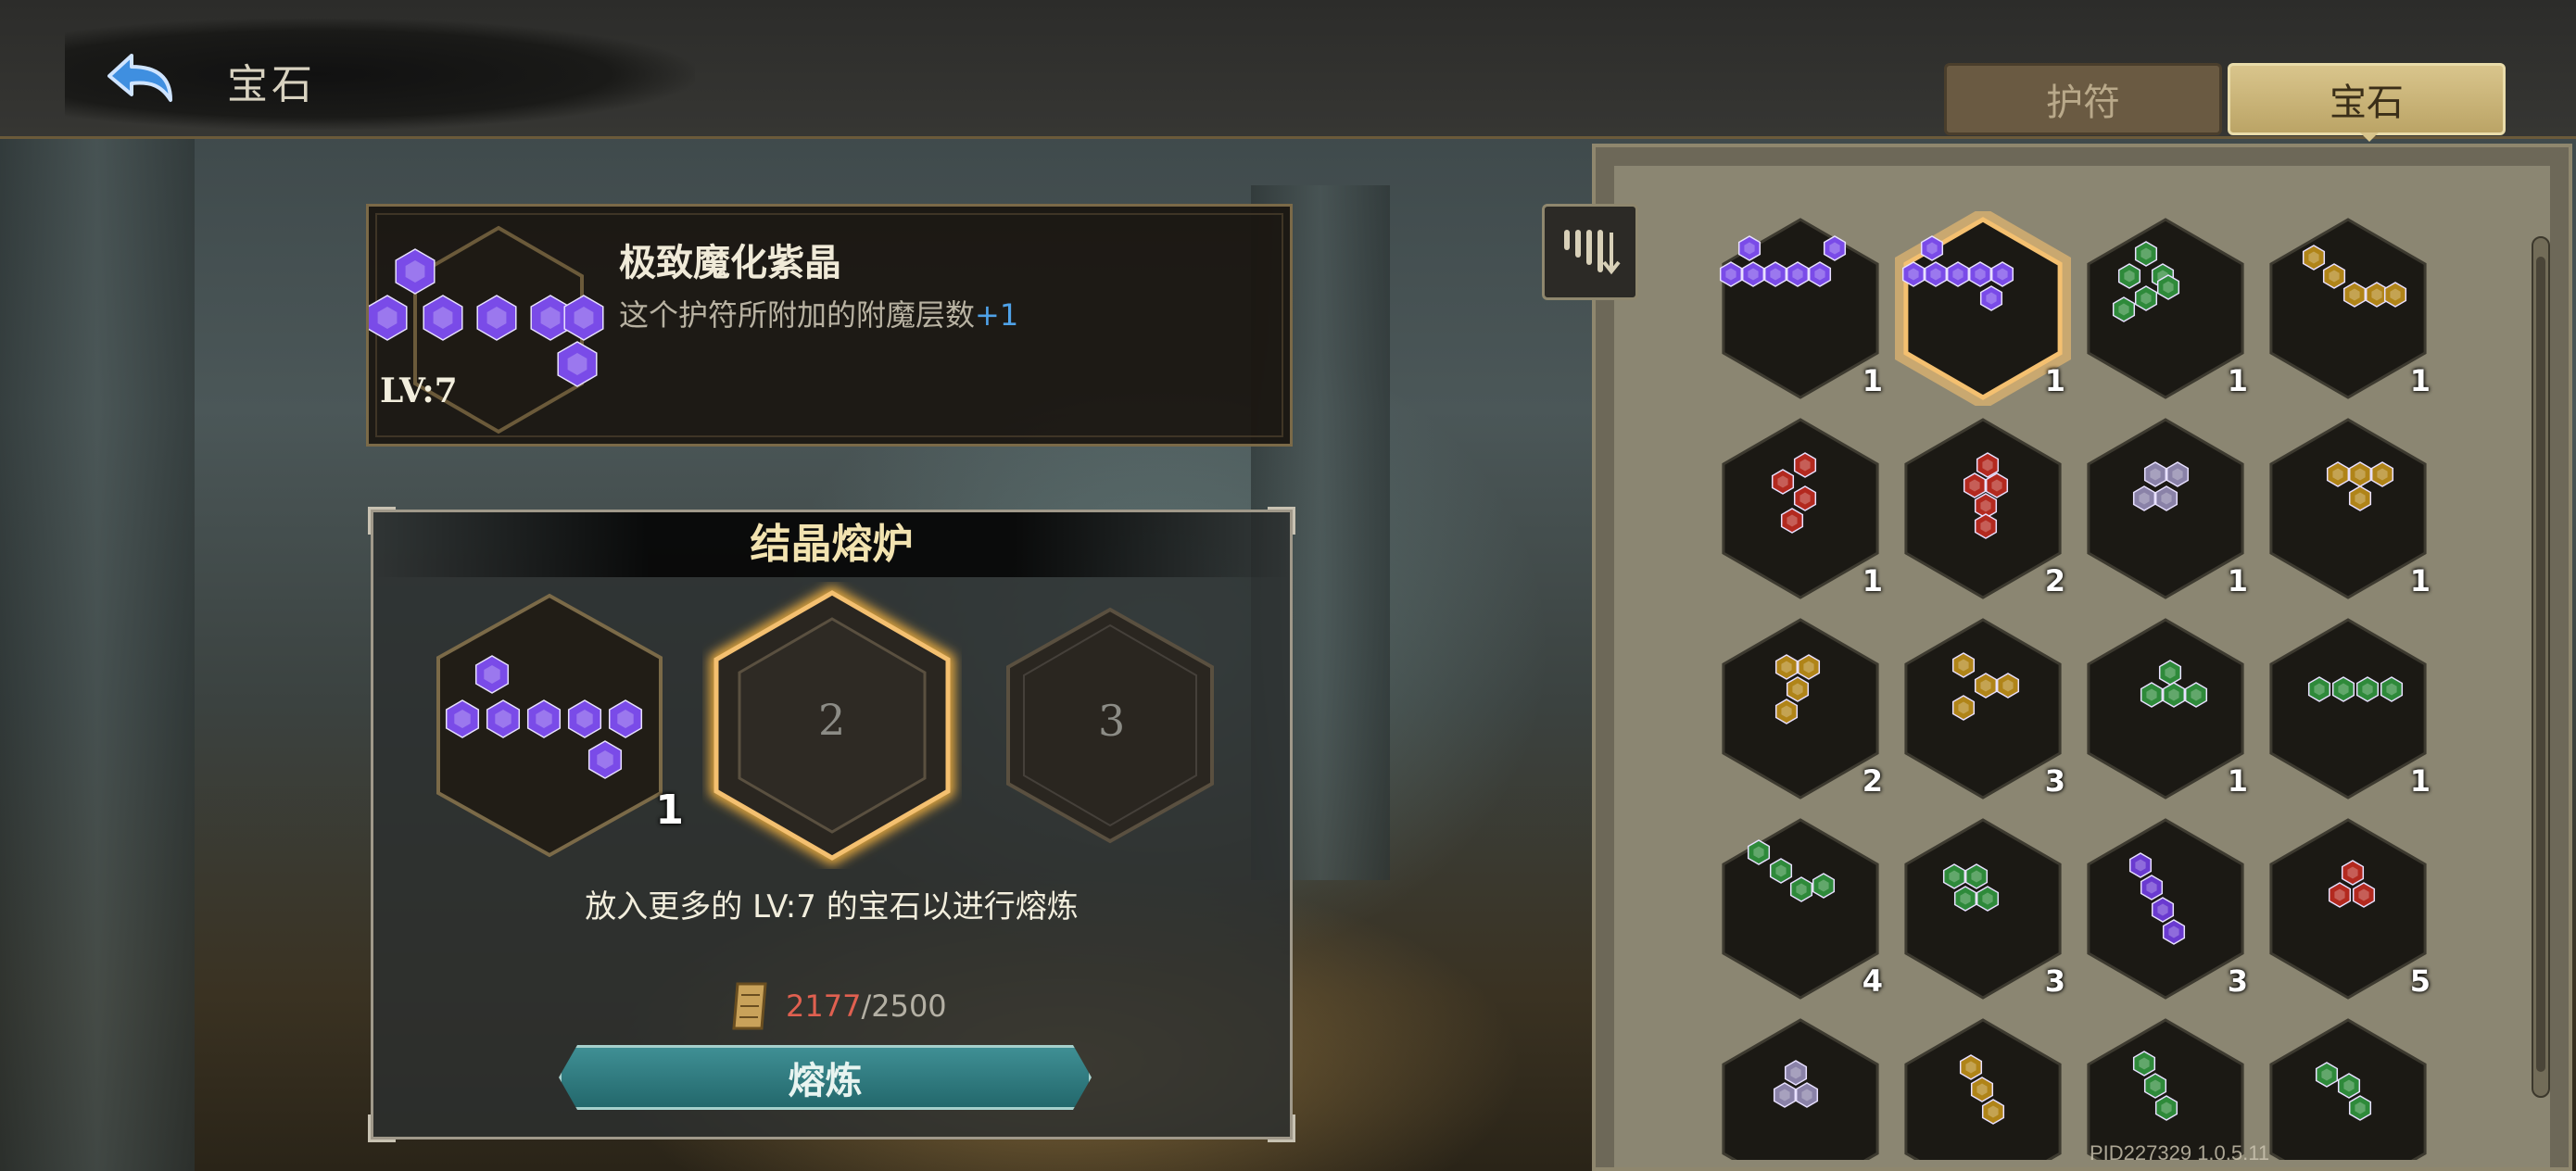 The height and width of the screenshot is (1171, 2576). Describe the element at coordinates (139, 78) in the screenshot. I see `back-arrow-icon` at that location.